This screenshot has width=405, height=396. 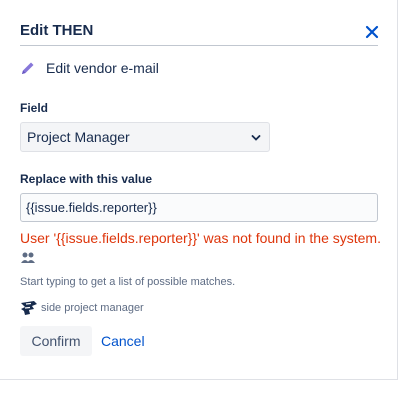 I want to click on action-subtitle-row: Edit vendor e-mail, so click(x=89, y=68).